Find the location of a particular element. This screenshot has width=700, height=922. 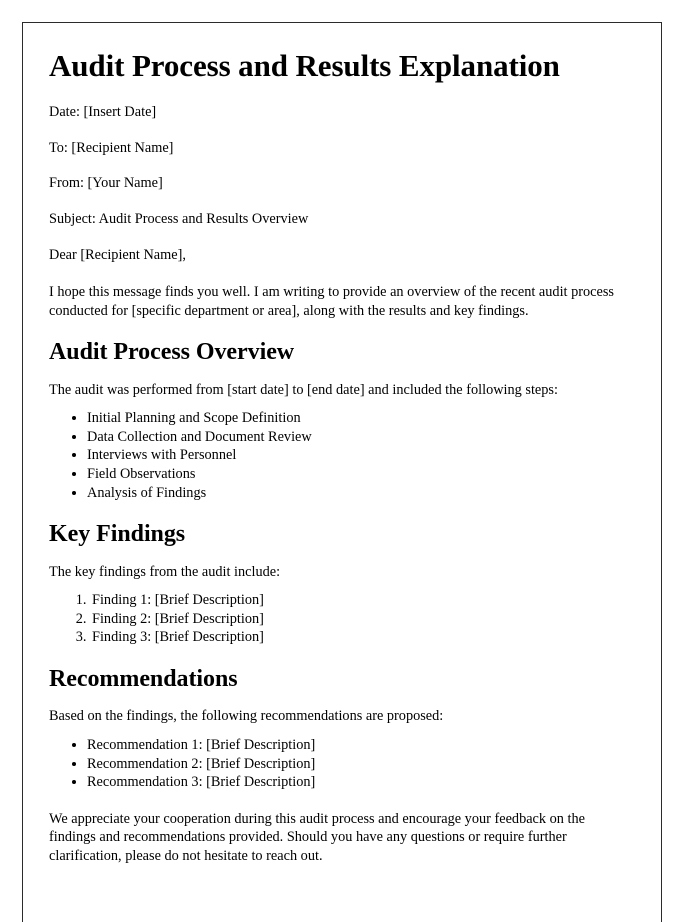

list-item: Analysis of Findings is located at coordinates (358, 493).